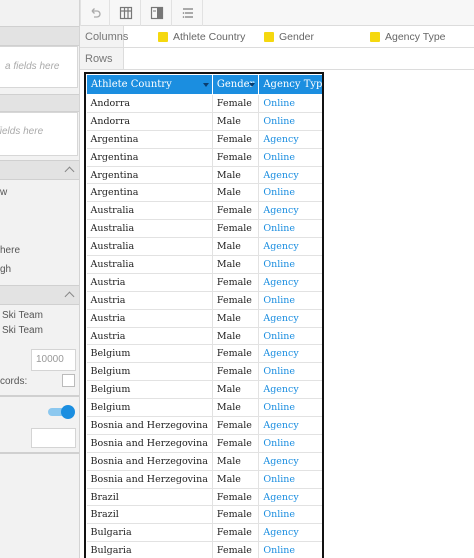 The height and width of the screenshot is (558, 474). Describe the element at coordinates (209, 36) in the screenshot. I see `field-label: Athlete Country` at that location.